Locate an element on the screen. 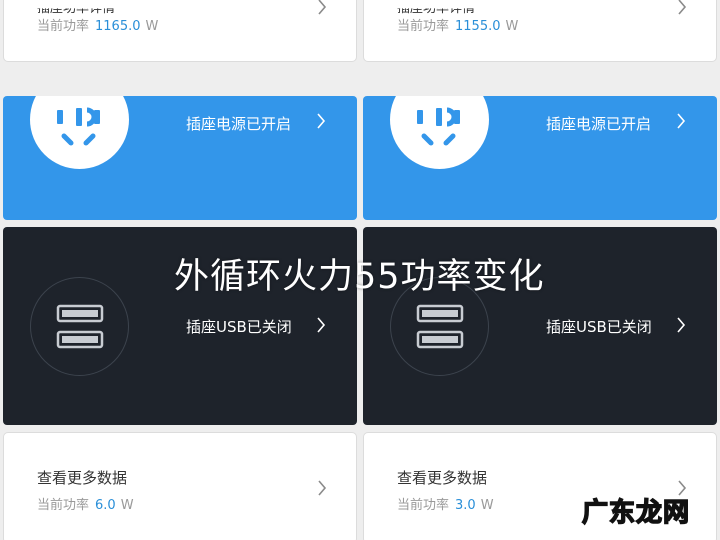  current-power: 当前功率 3.0 W is located at coordinates (445, 503).